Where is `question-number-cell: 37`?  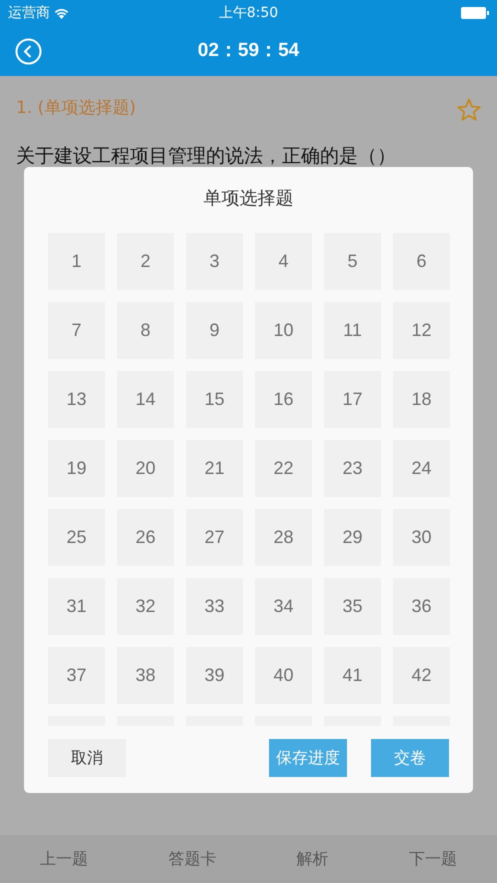 question-number-cell: 37 is located at coordinates (76, 675).